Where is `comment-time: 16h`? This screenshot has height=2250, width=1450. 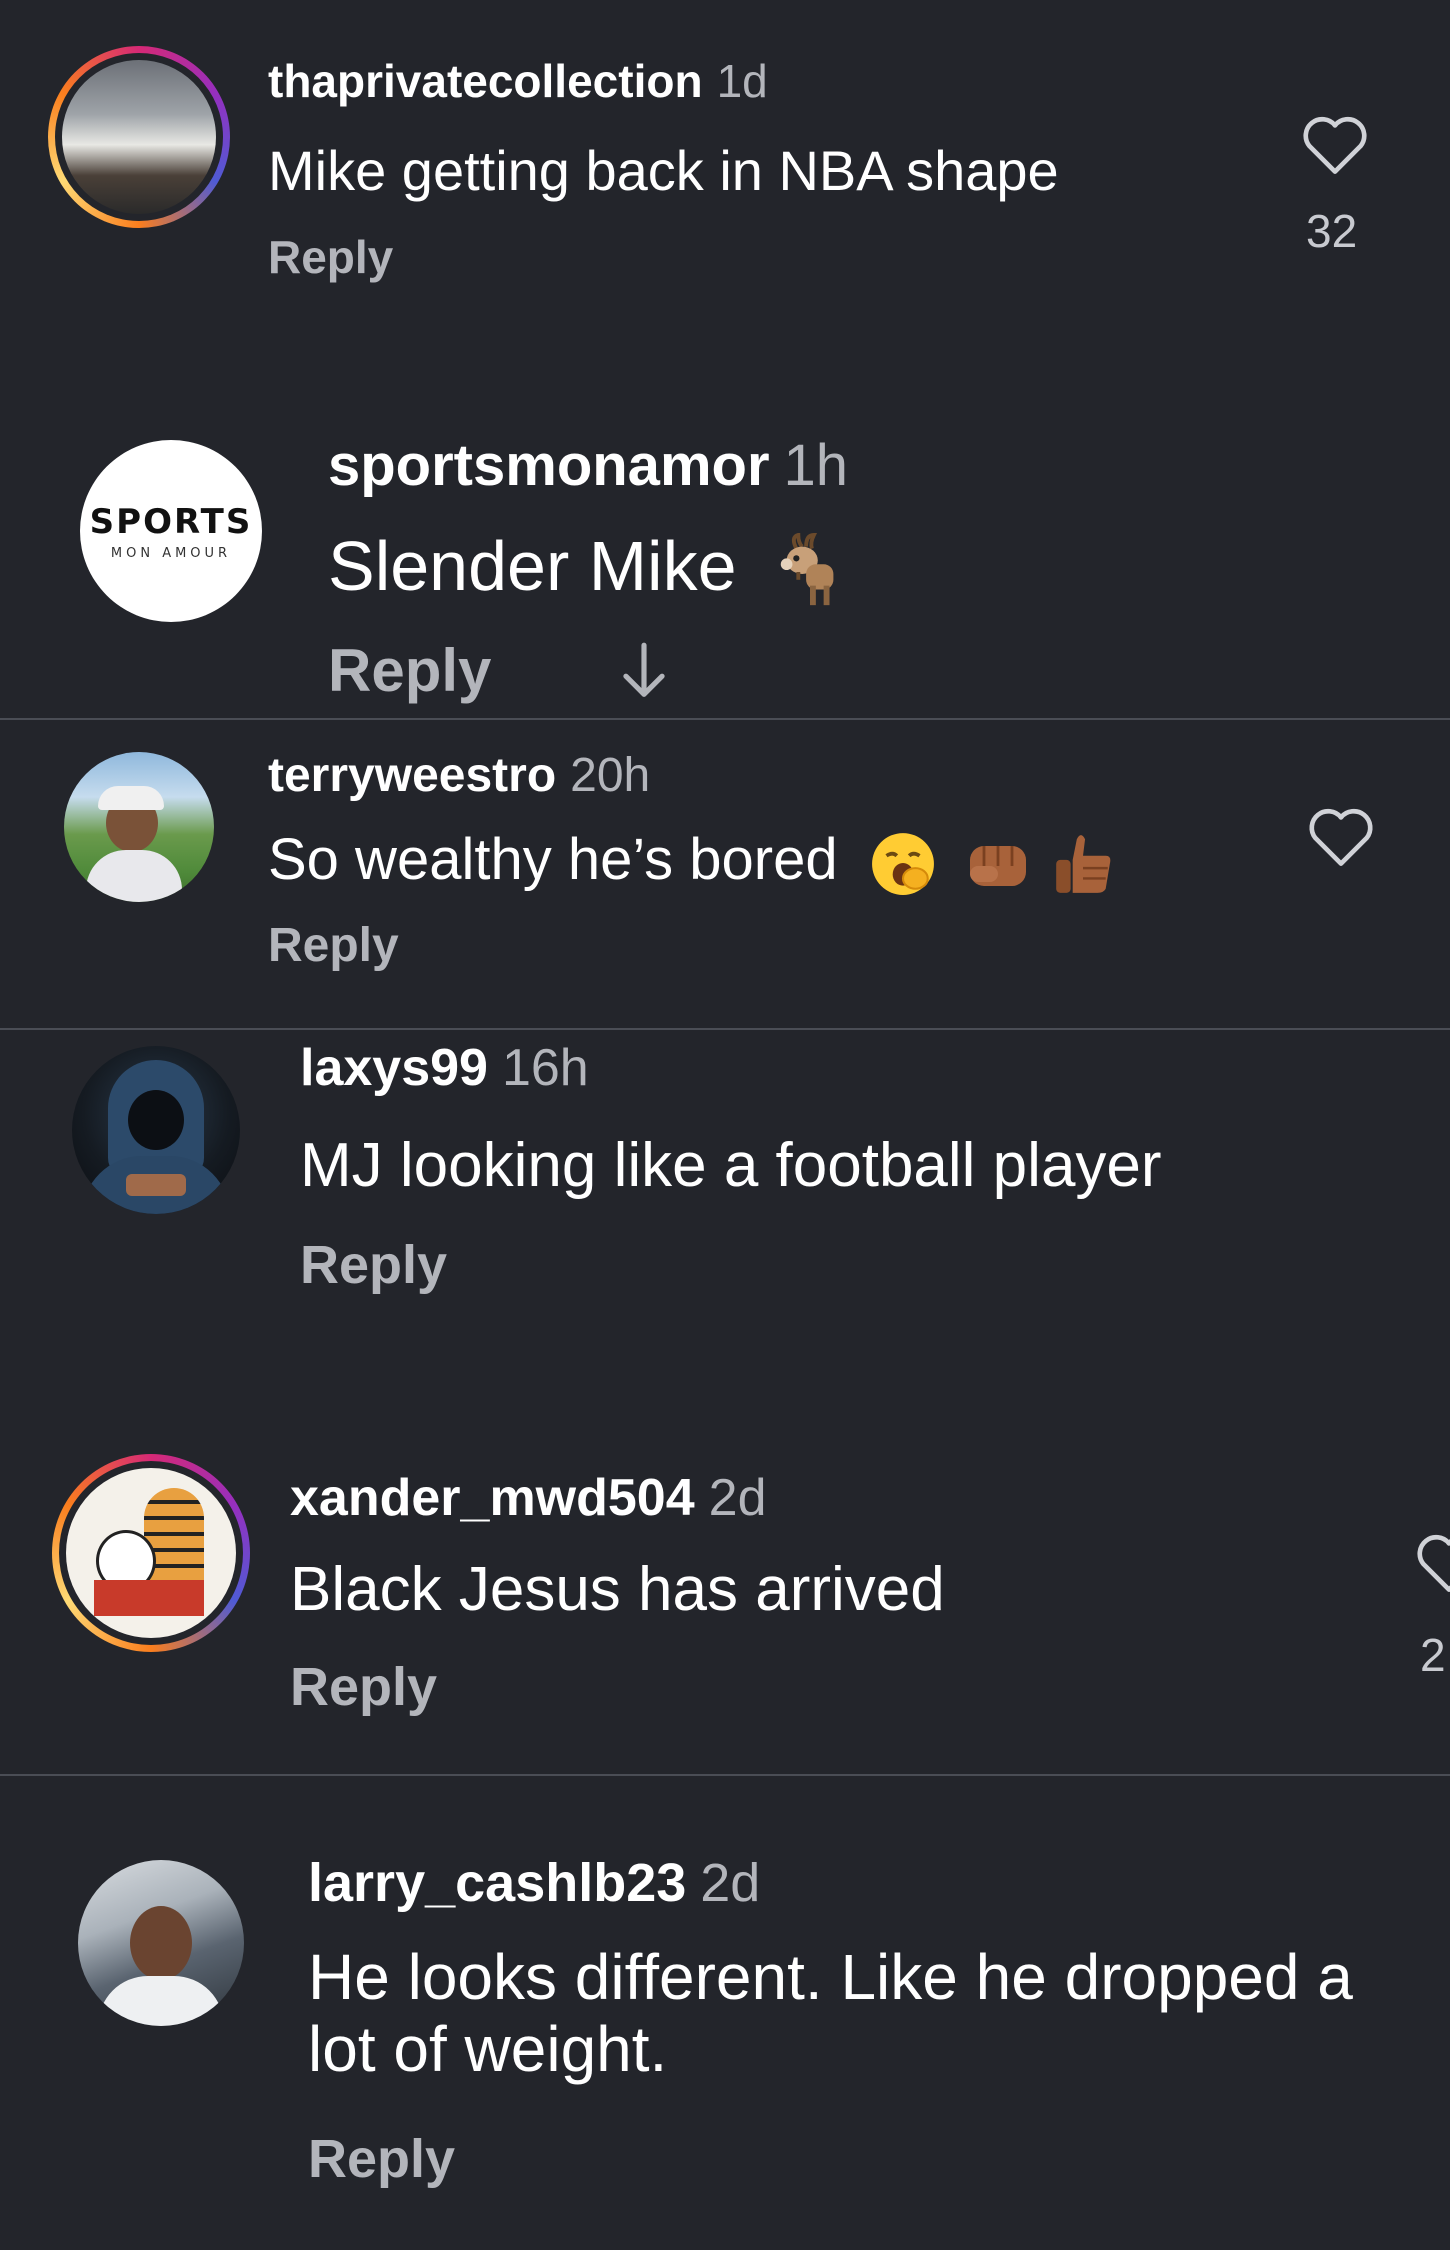
comment-time: 16h is located at coordinates (545, 1068).